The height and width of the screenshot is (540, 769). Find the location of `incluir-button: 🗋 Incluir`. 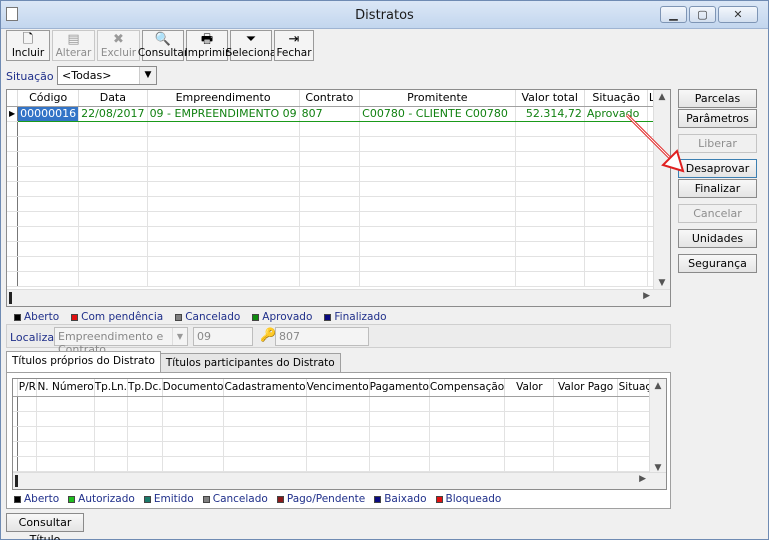

incluir-button: 🗋 Incluir is located at coordinates (28, 45).